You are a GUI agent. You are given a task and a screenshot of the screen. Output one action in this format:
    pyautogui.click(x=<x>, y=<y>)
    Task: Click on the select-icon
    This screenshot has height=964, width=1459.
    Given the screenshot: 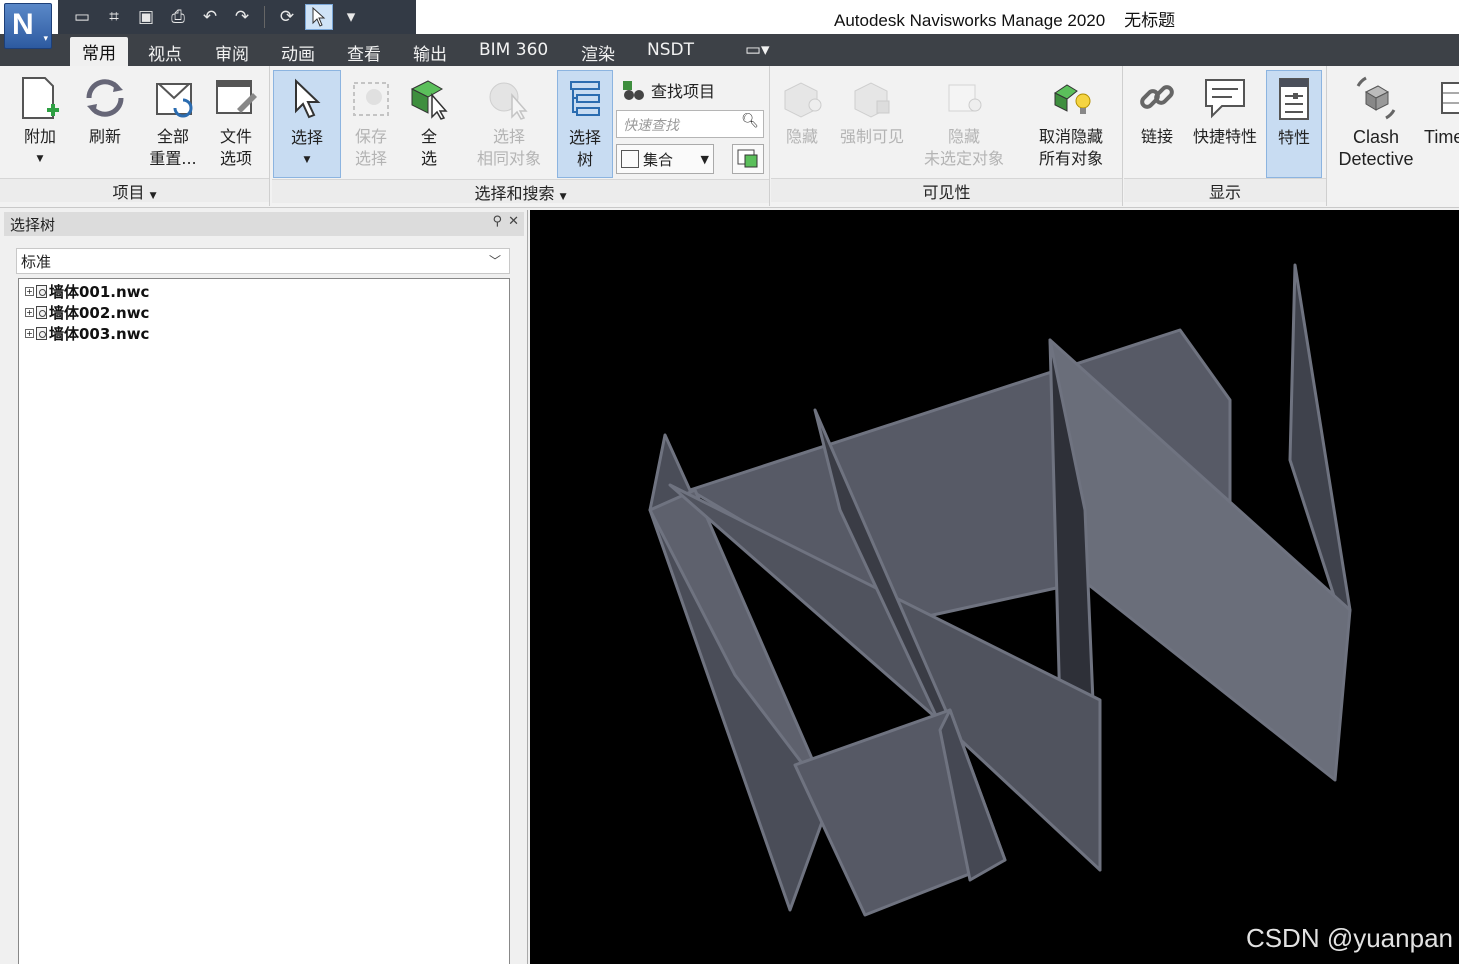 What is the action you would take?
    pyautogui.click(x=319, y=17)
    